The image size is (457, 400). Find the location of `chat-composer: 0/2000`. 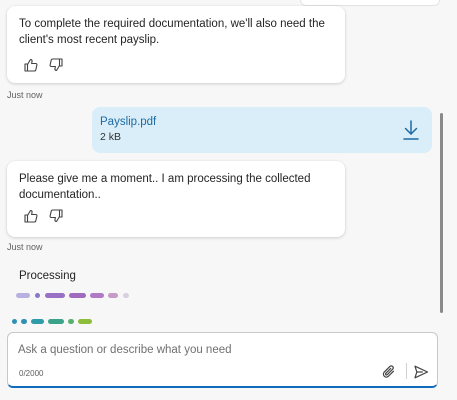

chat-composer: 0/2000 is located at coordinates (222, 360).